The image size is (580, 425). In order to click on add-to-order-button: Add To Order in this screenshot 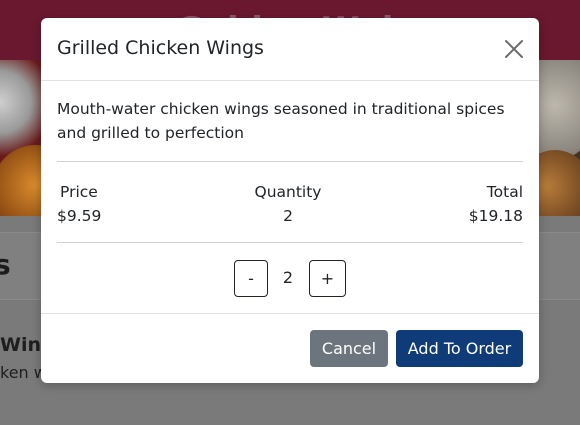, I will do `click(459, 348)`.